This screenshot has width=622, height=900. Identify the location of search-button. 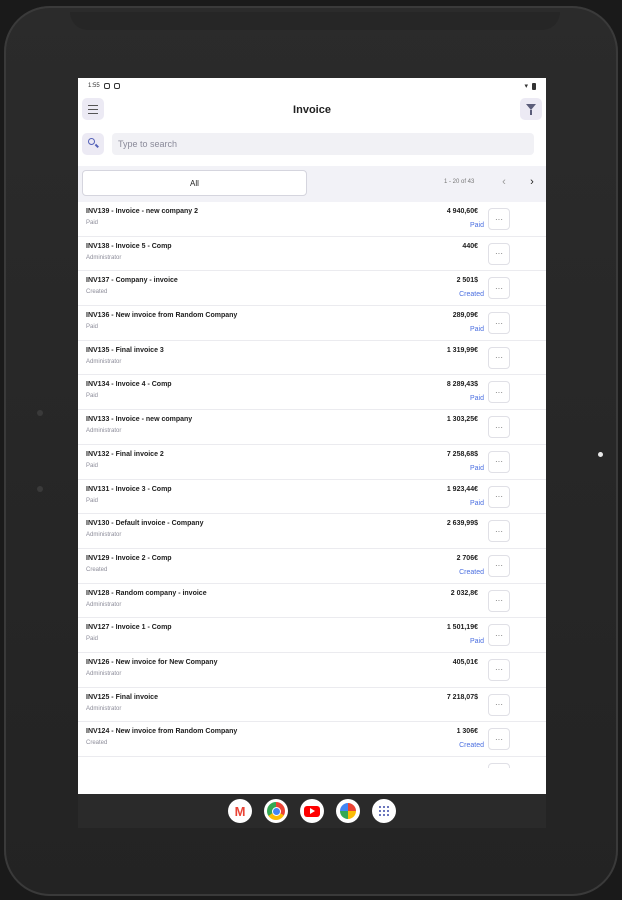
(93, 144).